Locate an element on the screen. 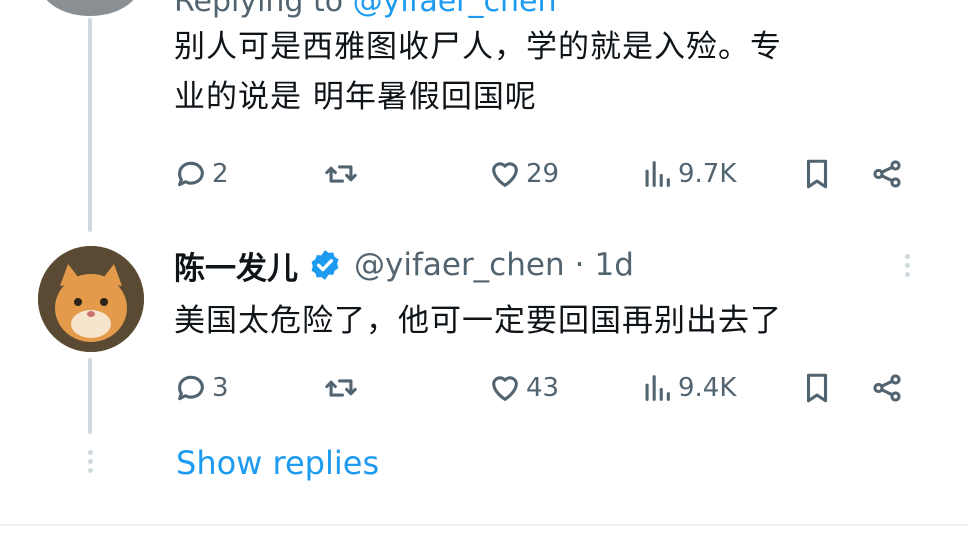  tweet-header: 陈一发儿 @yifaer_chen · 1d is located at coordinates (404, 265).